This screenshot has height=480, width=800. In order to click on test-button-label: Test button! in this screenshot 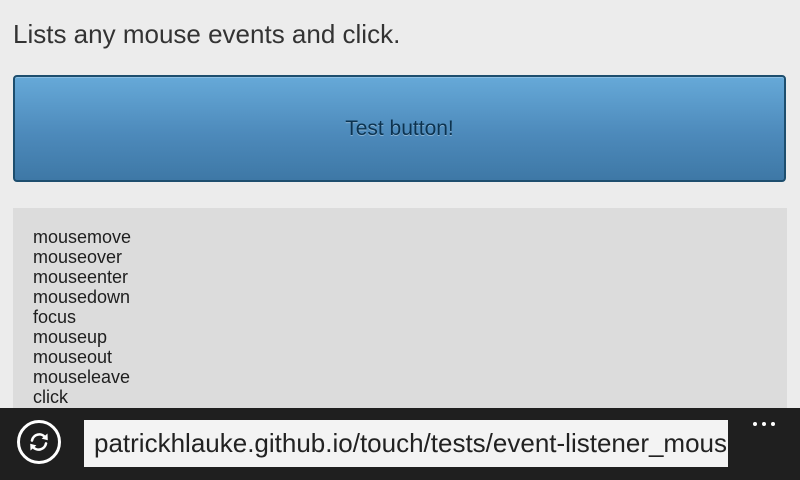, I will do `click(399, 128)`.